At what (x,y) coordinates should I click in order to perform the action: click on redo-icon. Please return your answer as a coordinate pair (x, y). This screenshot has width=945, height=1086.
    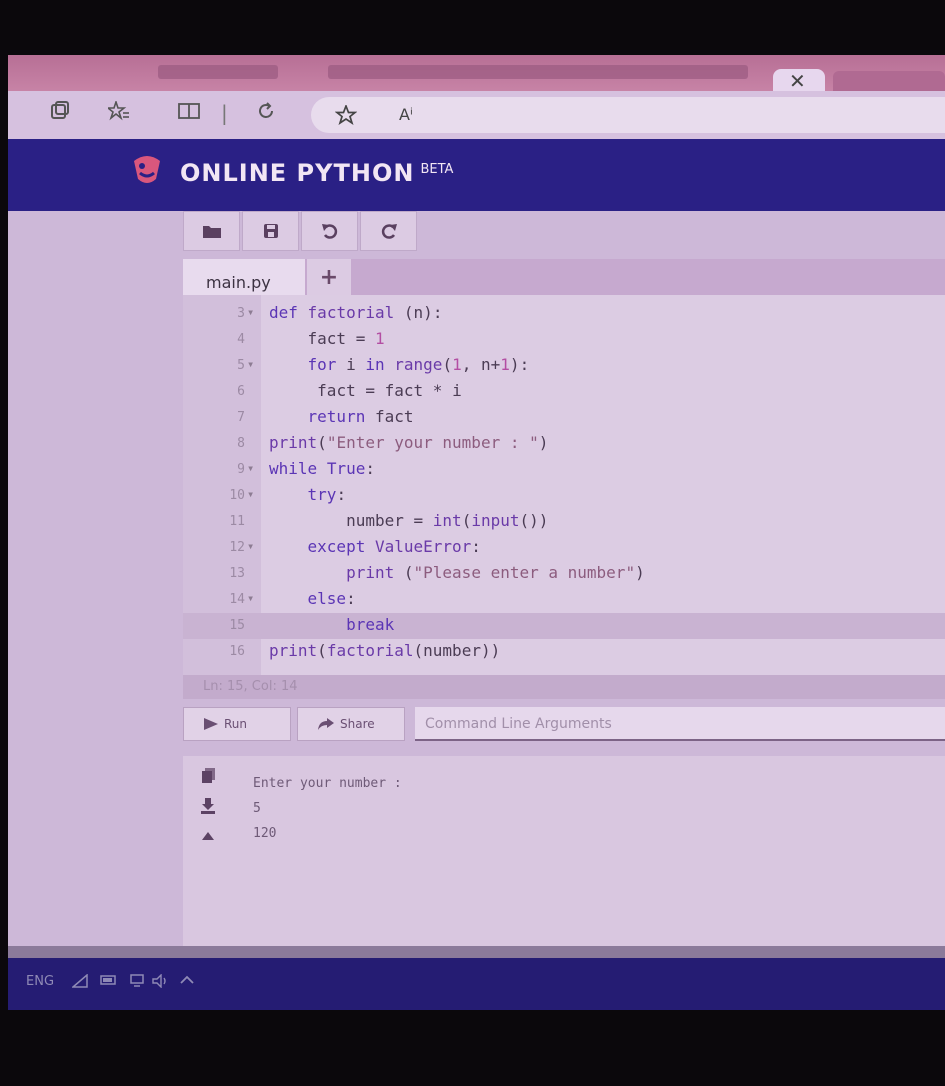
    Looking at the image, I should click on (389, 231).